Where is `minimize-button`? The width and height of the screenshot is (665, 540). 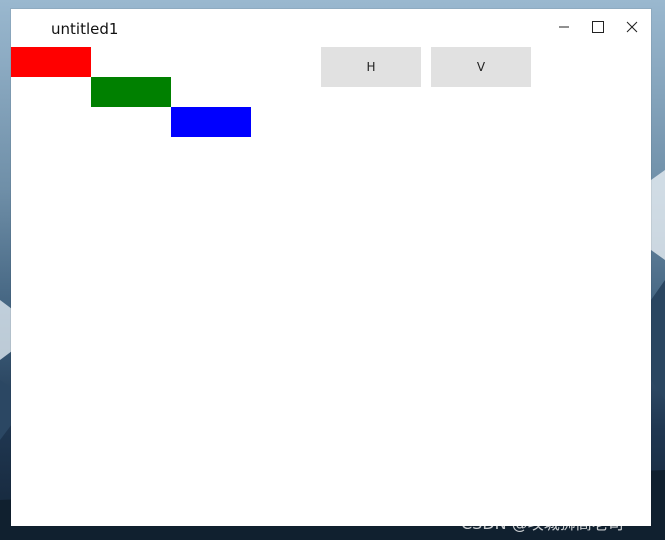
minimize-button is located at coordinates (564, 27).